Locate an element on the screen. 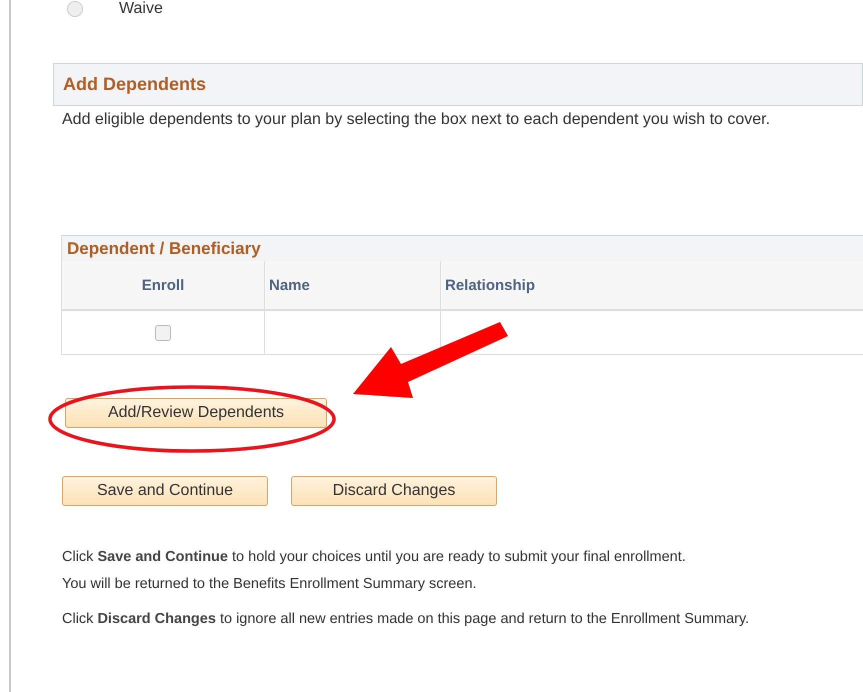 This screenshot has width=863, height=692. action-button: Save and Continue is located at coordinates (165, 491).